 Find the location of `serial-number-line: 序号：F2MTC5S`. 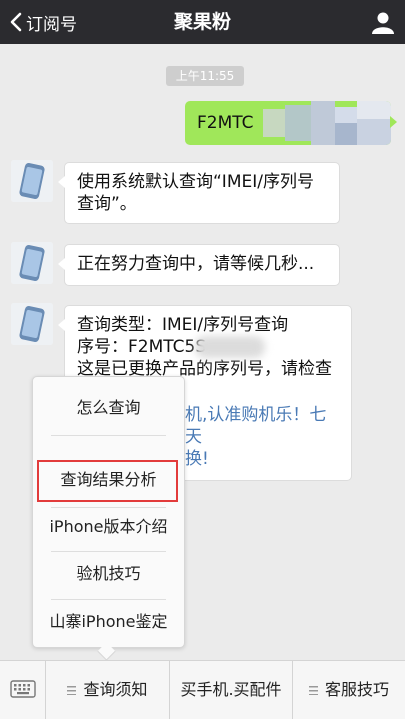

serial-number-line: 序号：F2MTC5S is located at coordinates (142, 347).